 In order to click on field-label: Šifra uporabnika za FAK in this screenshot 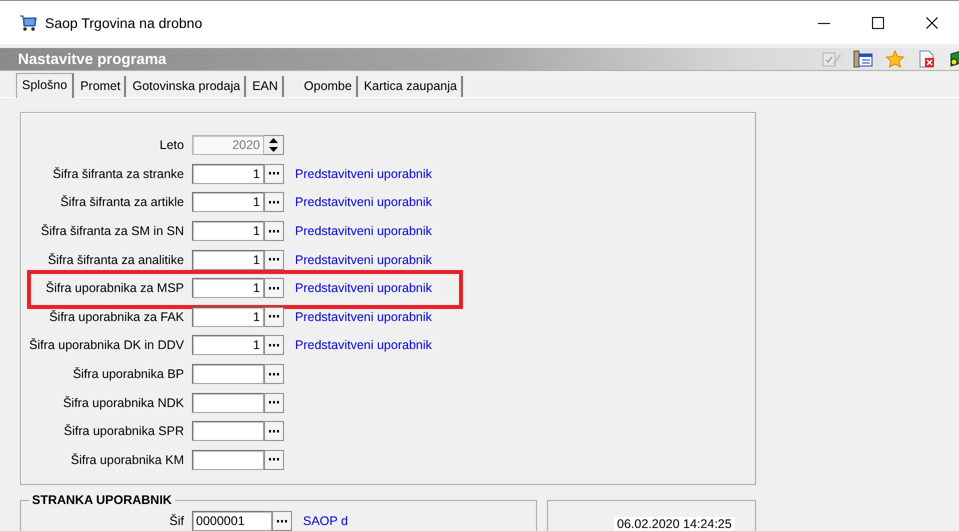, I will do `click(116, 317)`.